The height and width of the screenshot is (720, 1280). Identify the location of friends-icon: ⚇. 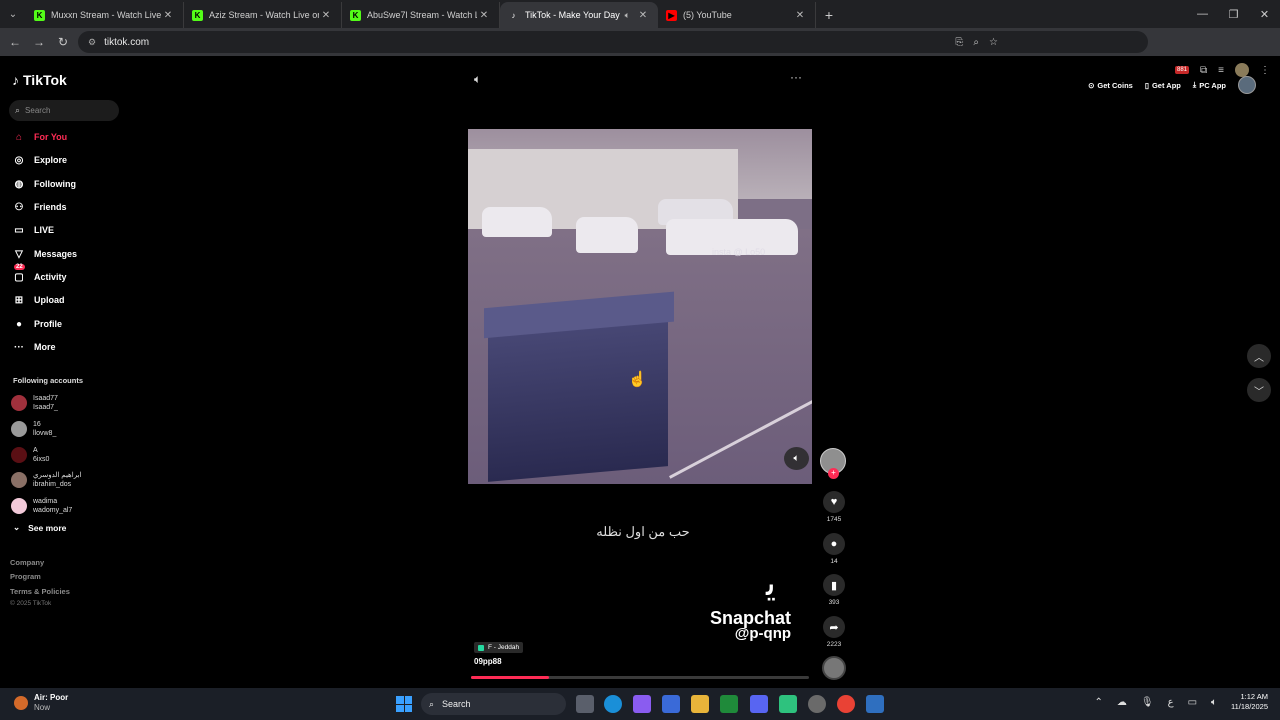
(19, 207).